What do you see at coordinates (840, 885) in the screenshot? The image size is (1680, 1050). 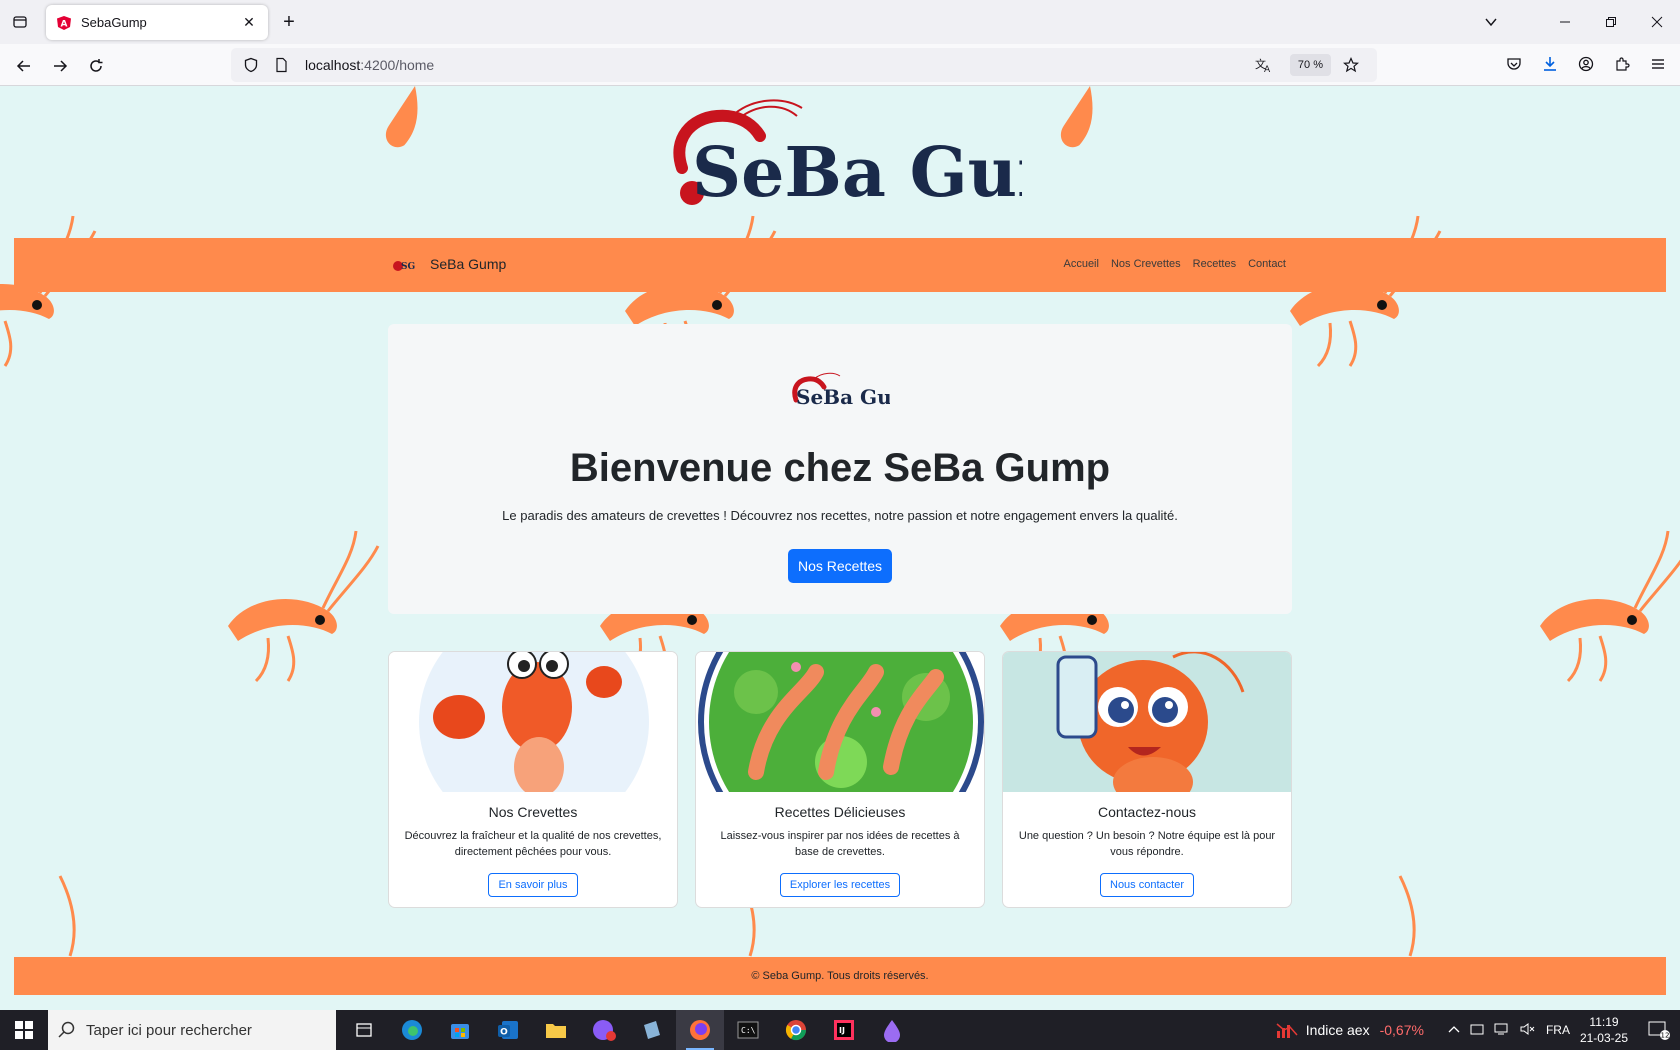 I see `explorer-les-recettes-button: Explorer les recettes` at bounding box center [840, 885].